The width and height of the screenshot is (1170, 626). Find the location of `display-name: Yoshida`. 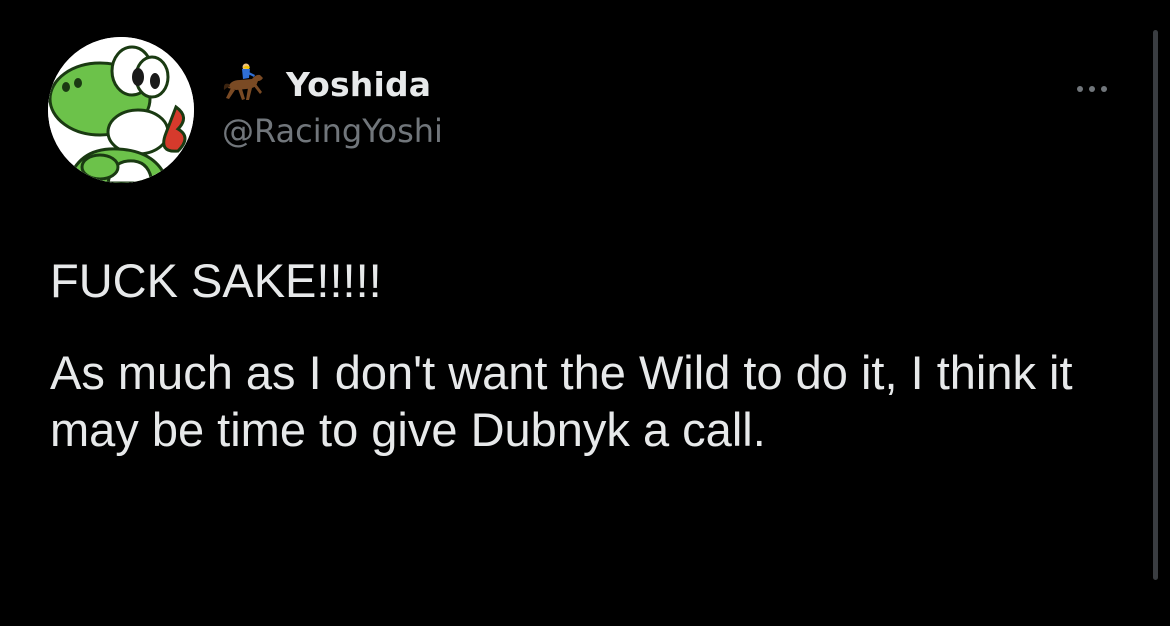

display-name: Yoshida is located at coordinates (358, 84).